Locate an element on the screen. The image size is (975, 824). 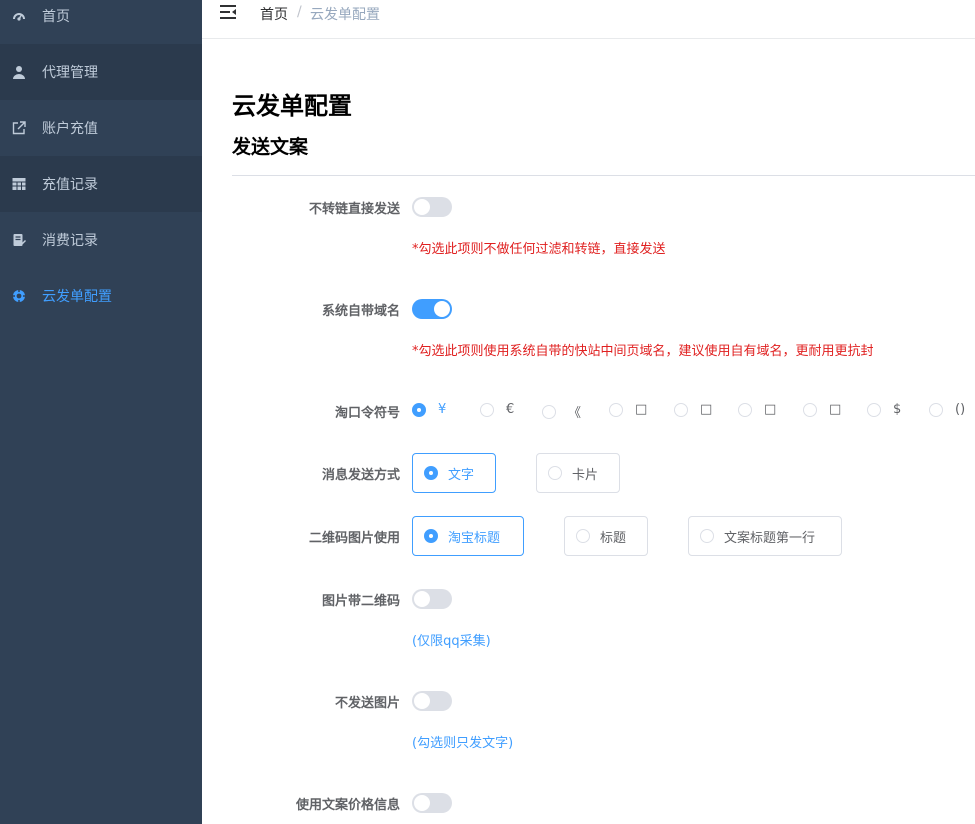
radio-label: € is located at coordinates (510, 409).